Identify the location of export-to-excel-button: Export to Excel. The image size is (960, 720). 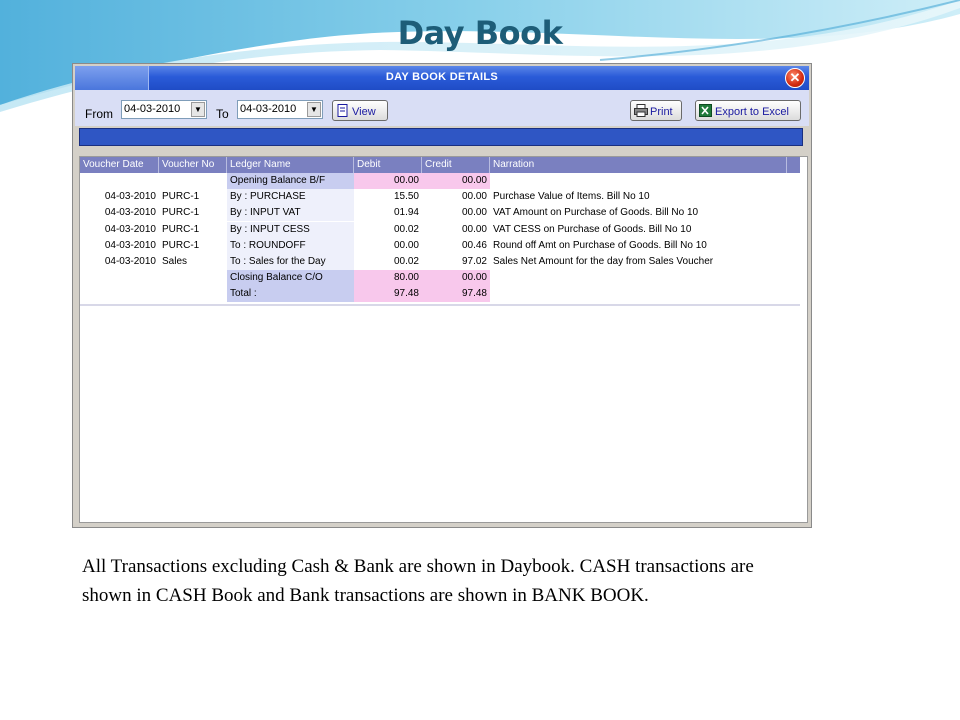
(748, 110).